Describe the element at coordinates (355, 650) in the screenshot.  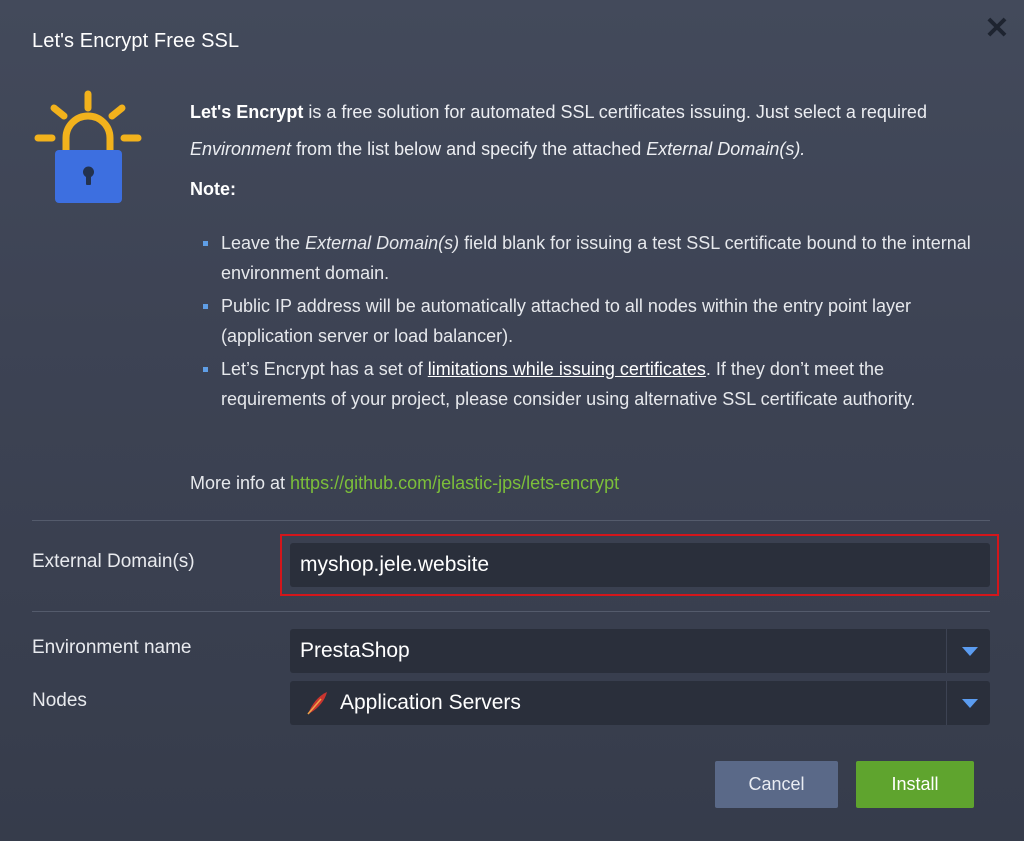
I see `environment-value: PrestaShop` at that location.